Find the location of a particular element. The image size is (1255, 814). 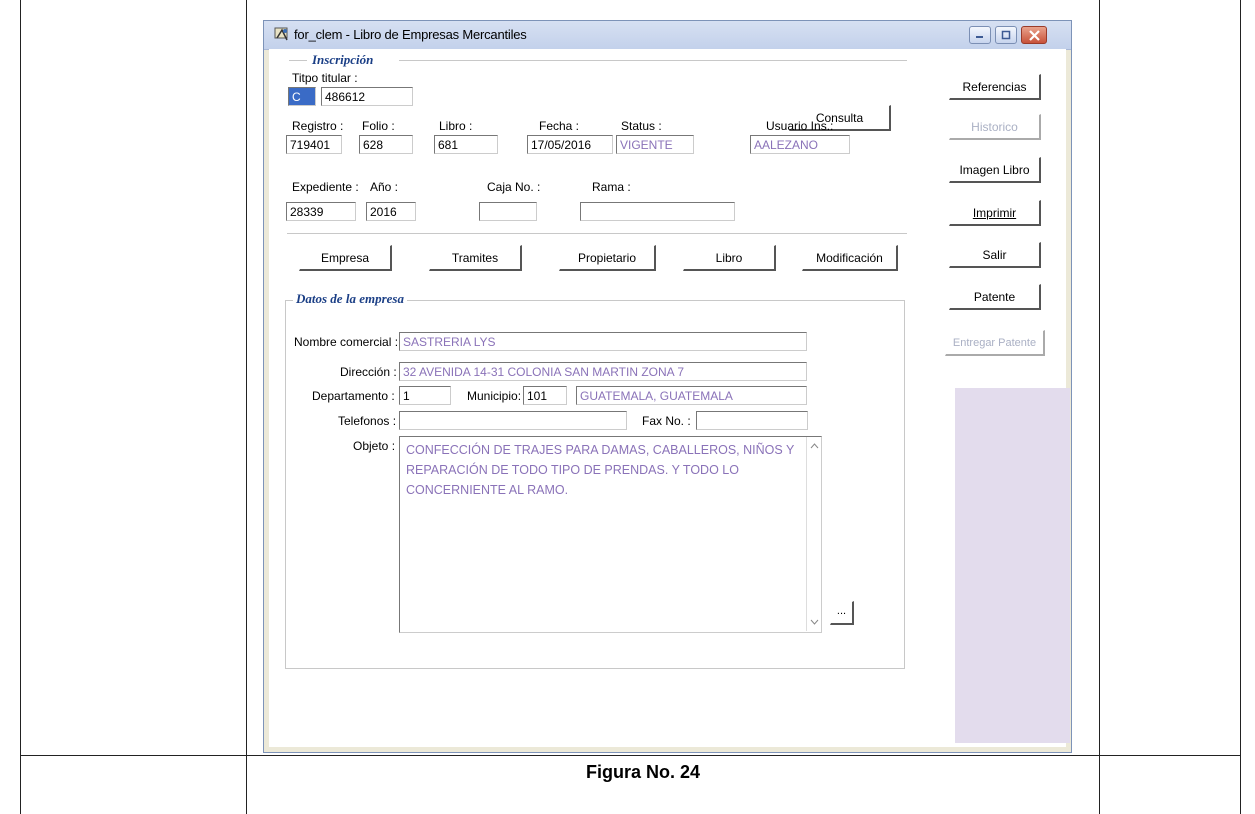

referencias-button: Referencias is located at coordinates (995, 87).